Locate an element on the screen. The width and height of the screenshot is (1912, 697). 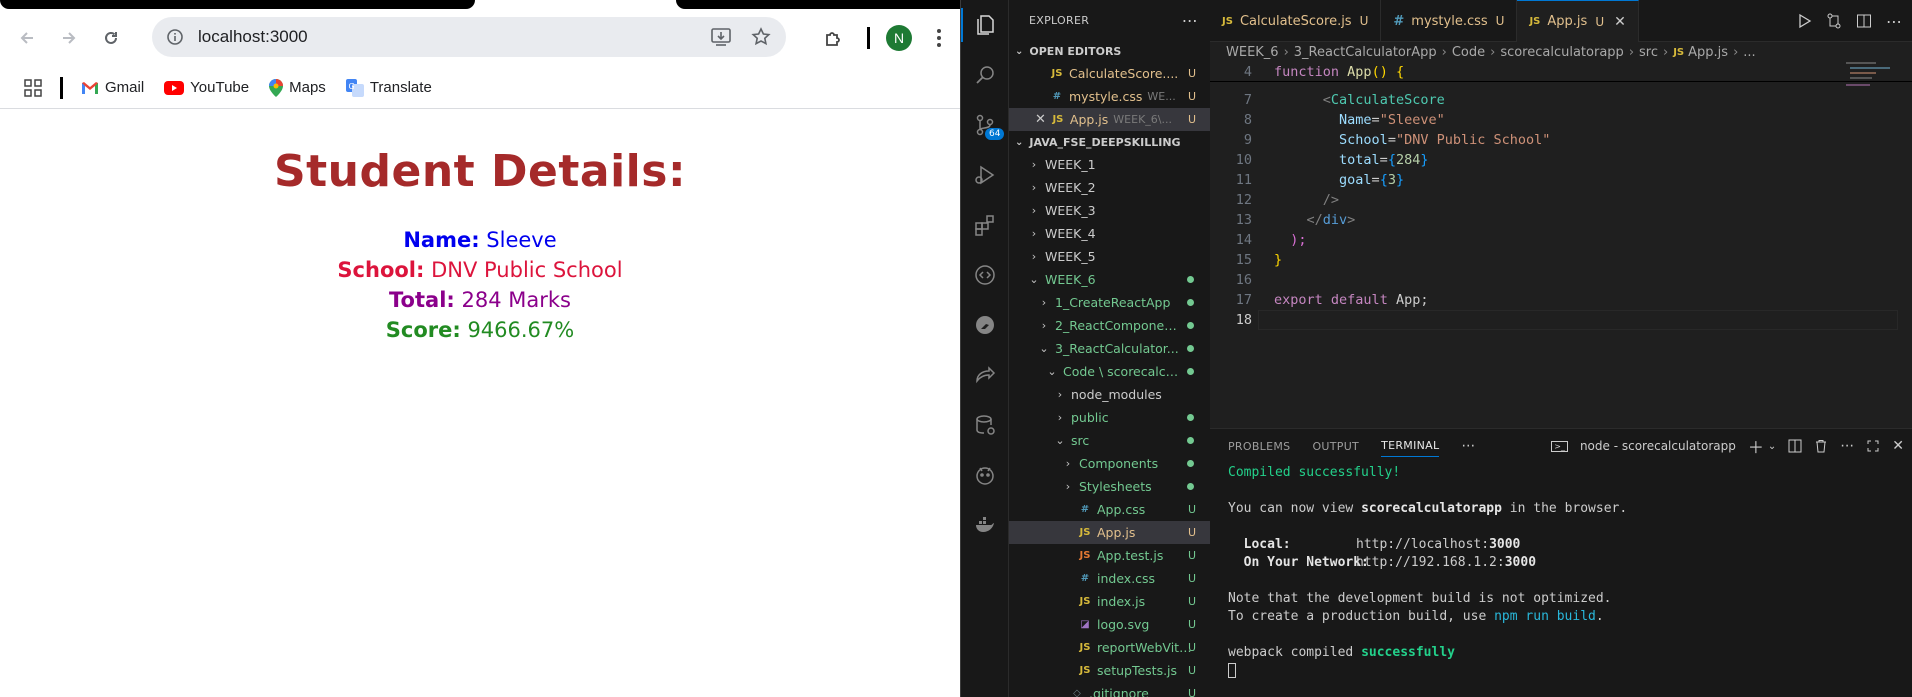
address-bar: localhost:3000 is located at coordinates (469, 37).